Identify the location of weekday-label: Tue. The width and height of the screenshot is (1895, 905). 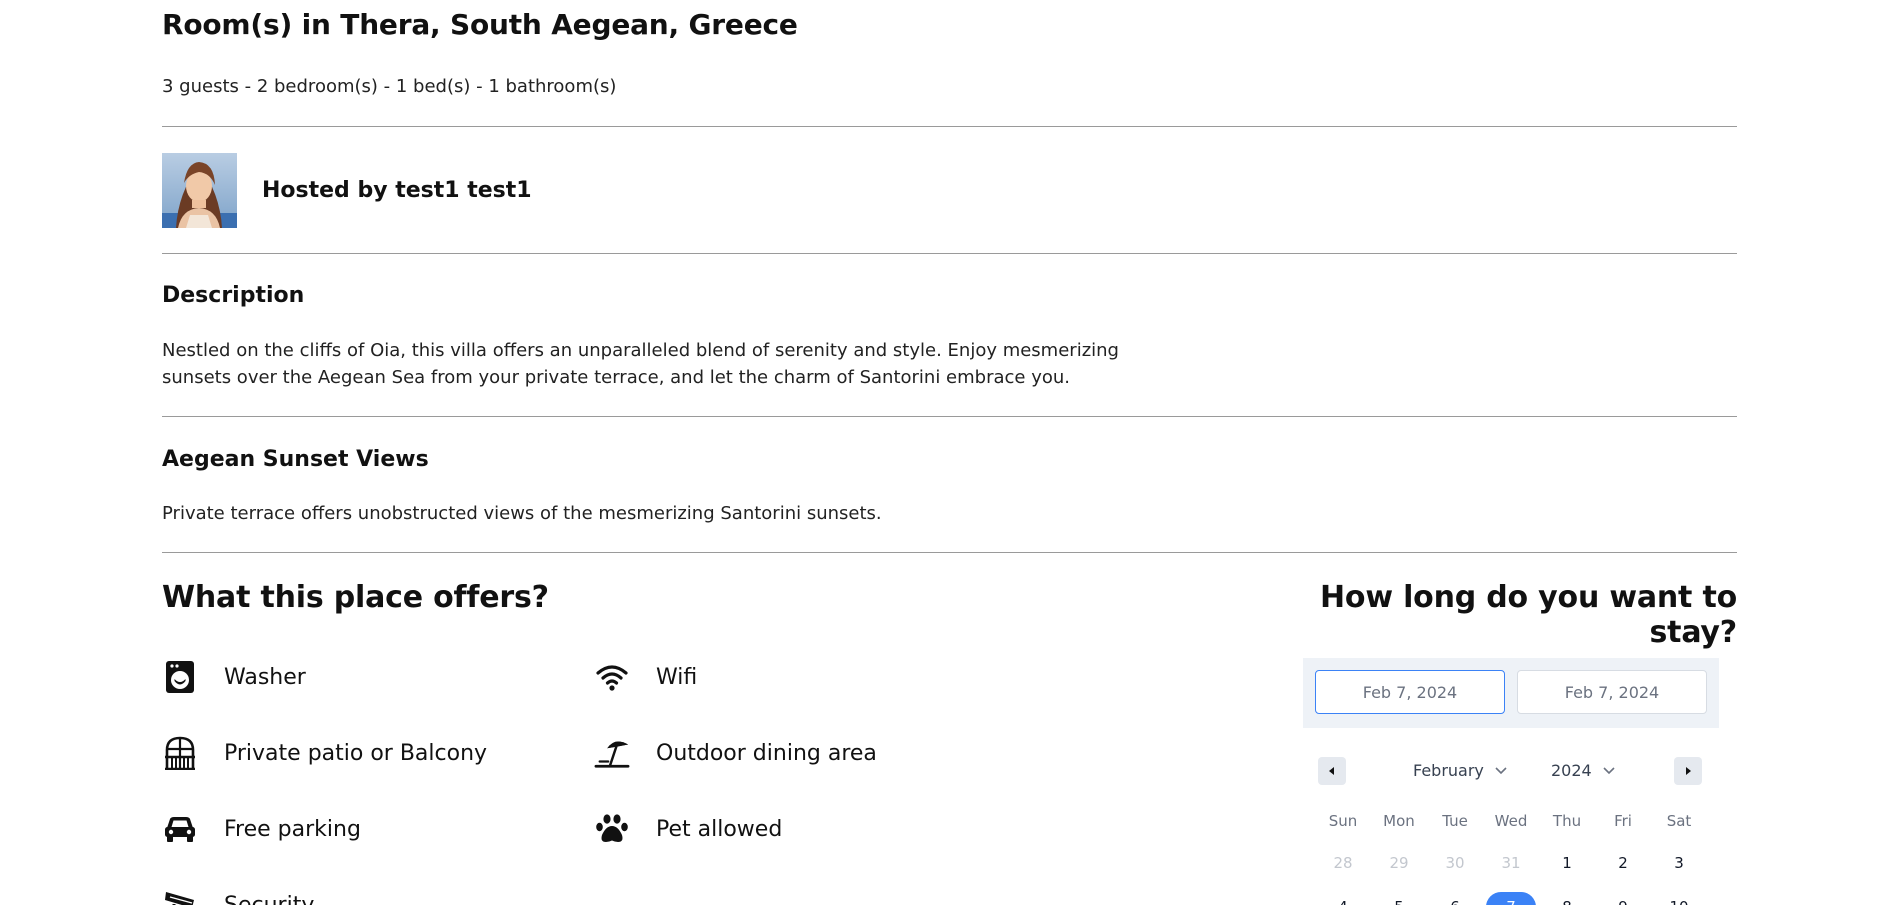
(1455, 821).